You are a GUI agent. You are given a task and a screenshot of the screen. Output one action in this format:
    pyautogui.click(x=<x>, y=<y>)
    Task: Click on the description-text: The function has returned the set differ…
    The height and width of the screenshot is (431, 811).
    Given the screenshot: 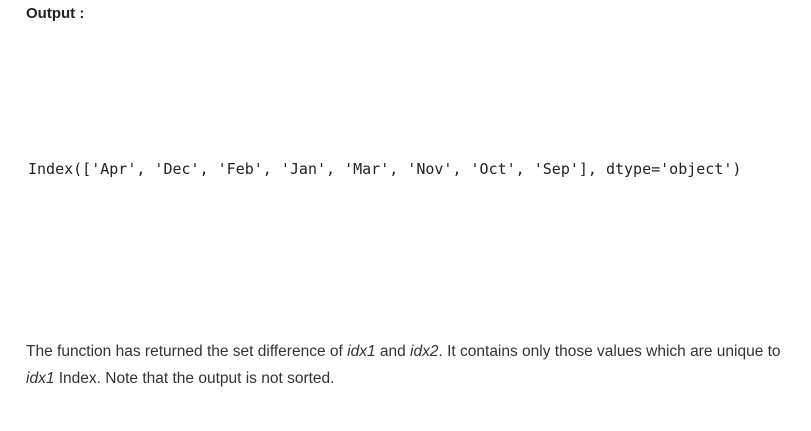 What is the action you would take?
    pyautogui.click(x=187, y=351)
    